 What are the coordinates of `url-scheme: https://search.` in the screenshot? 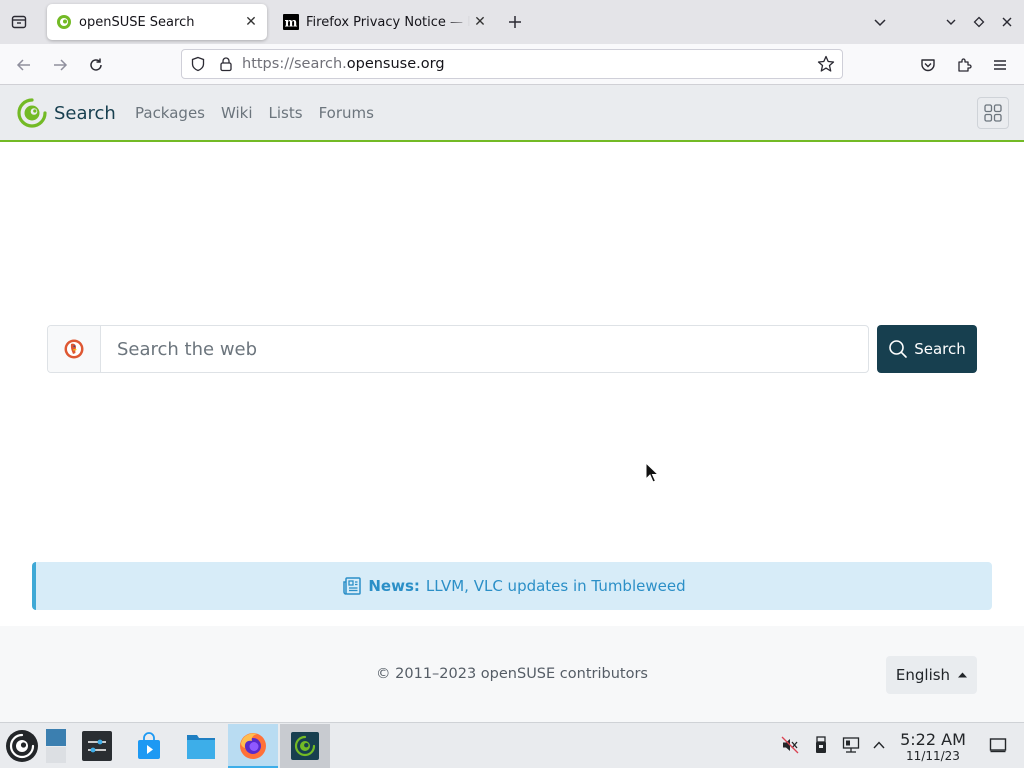 It's located at (294, 64).